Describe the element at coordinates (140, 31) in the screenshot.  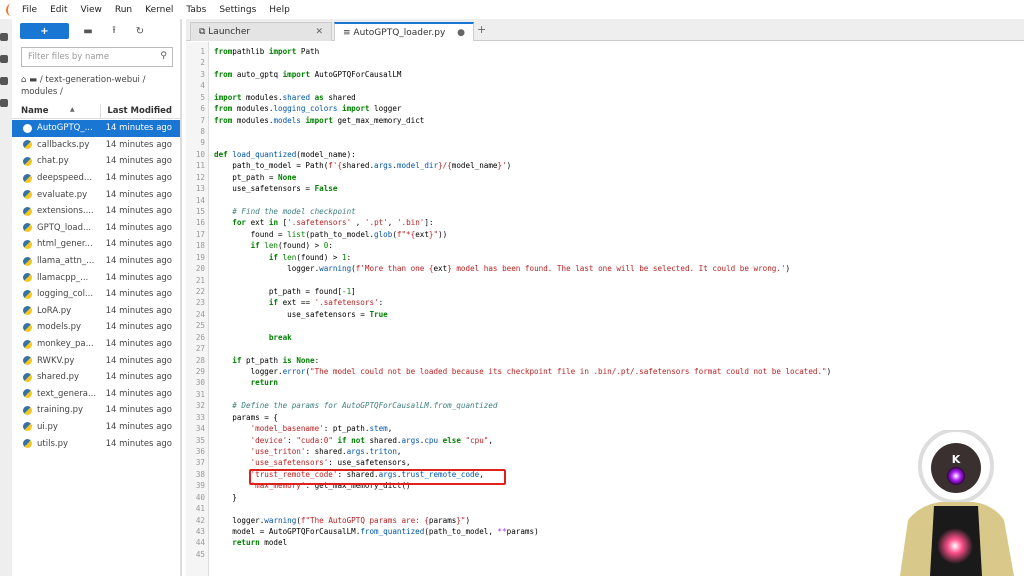
I see `refresh-icon: ↻` at that location.